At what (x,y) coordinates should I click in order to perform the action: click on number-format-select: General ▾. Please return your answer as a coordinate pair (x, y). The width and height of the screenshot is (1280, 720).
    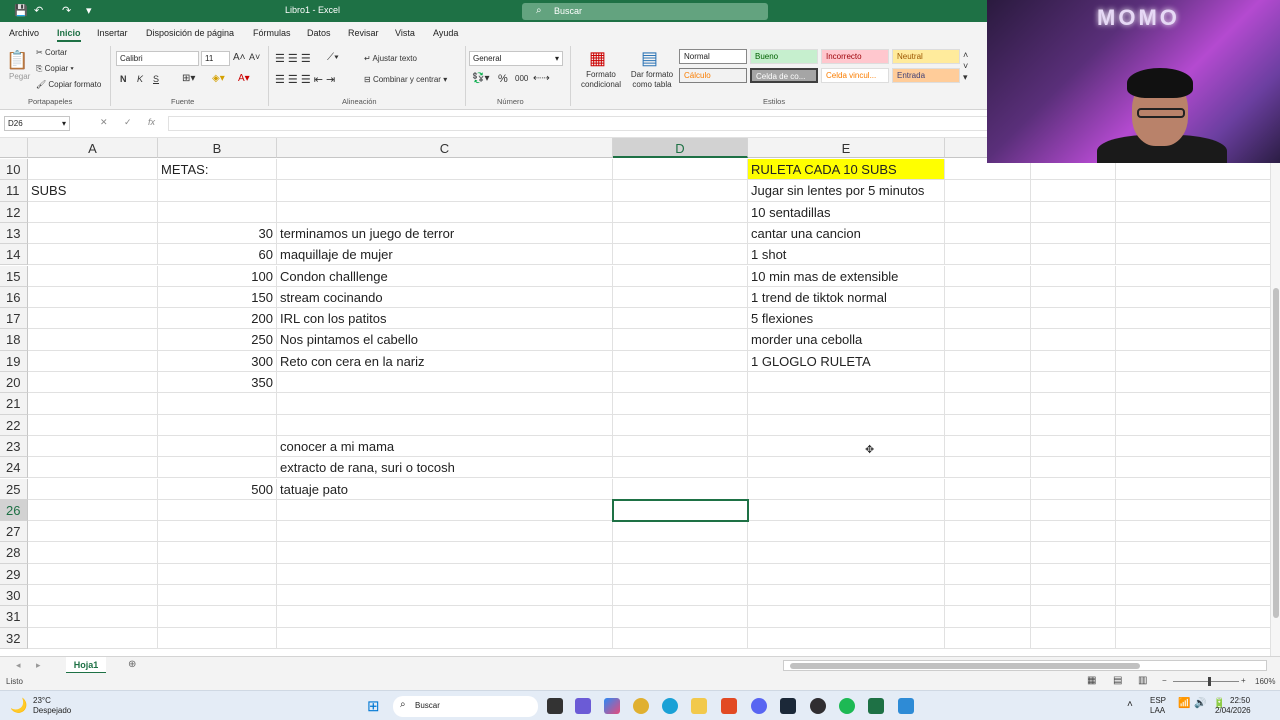
    Looking at the image, I should click on (516, 58).